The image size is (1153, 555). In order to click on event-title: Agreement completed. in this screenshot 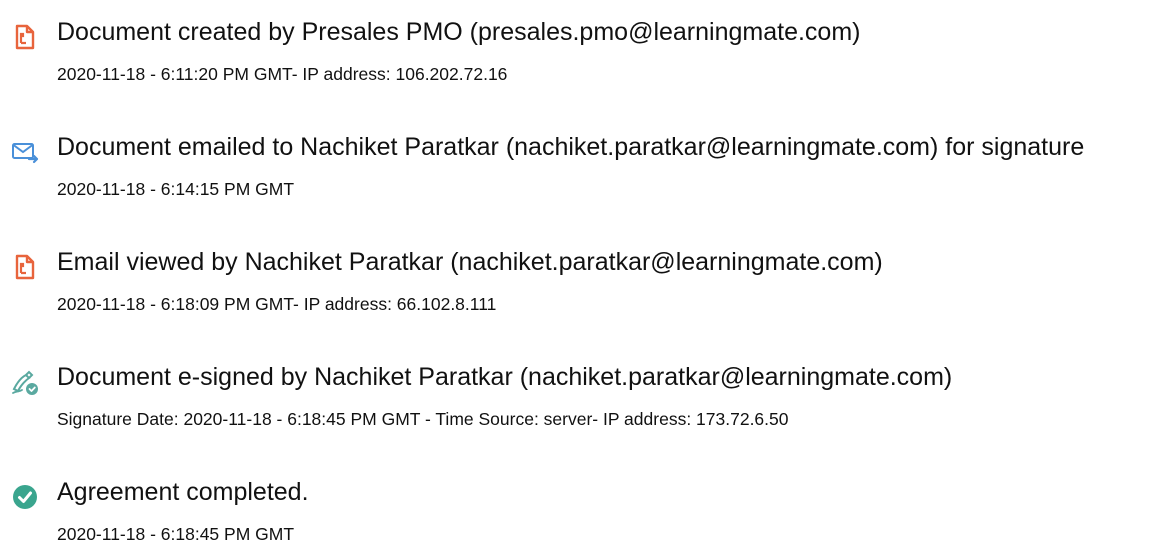, I will do `click(183, 492)`.